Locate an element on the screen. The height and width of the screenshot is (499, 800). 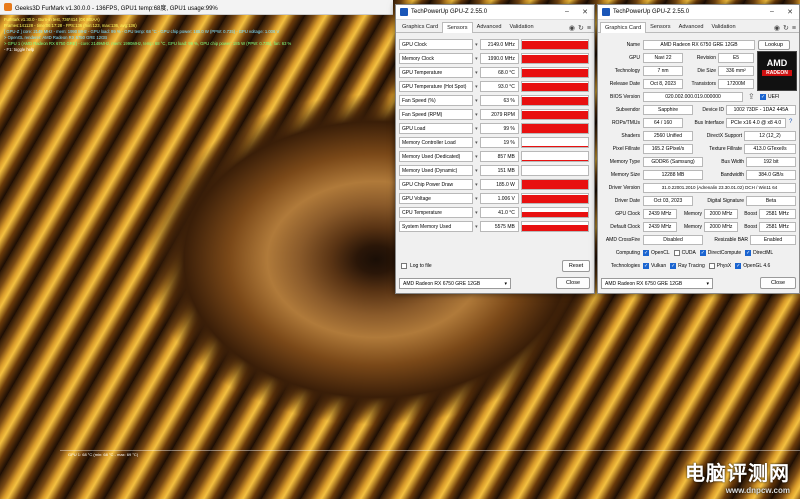
resizable-bar-value: Enabled is located at coordinates (773, 240).